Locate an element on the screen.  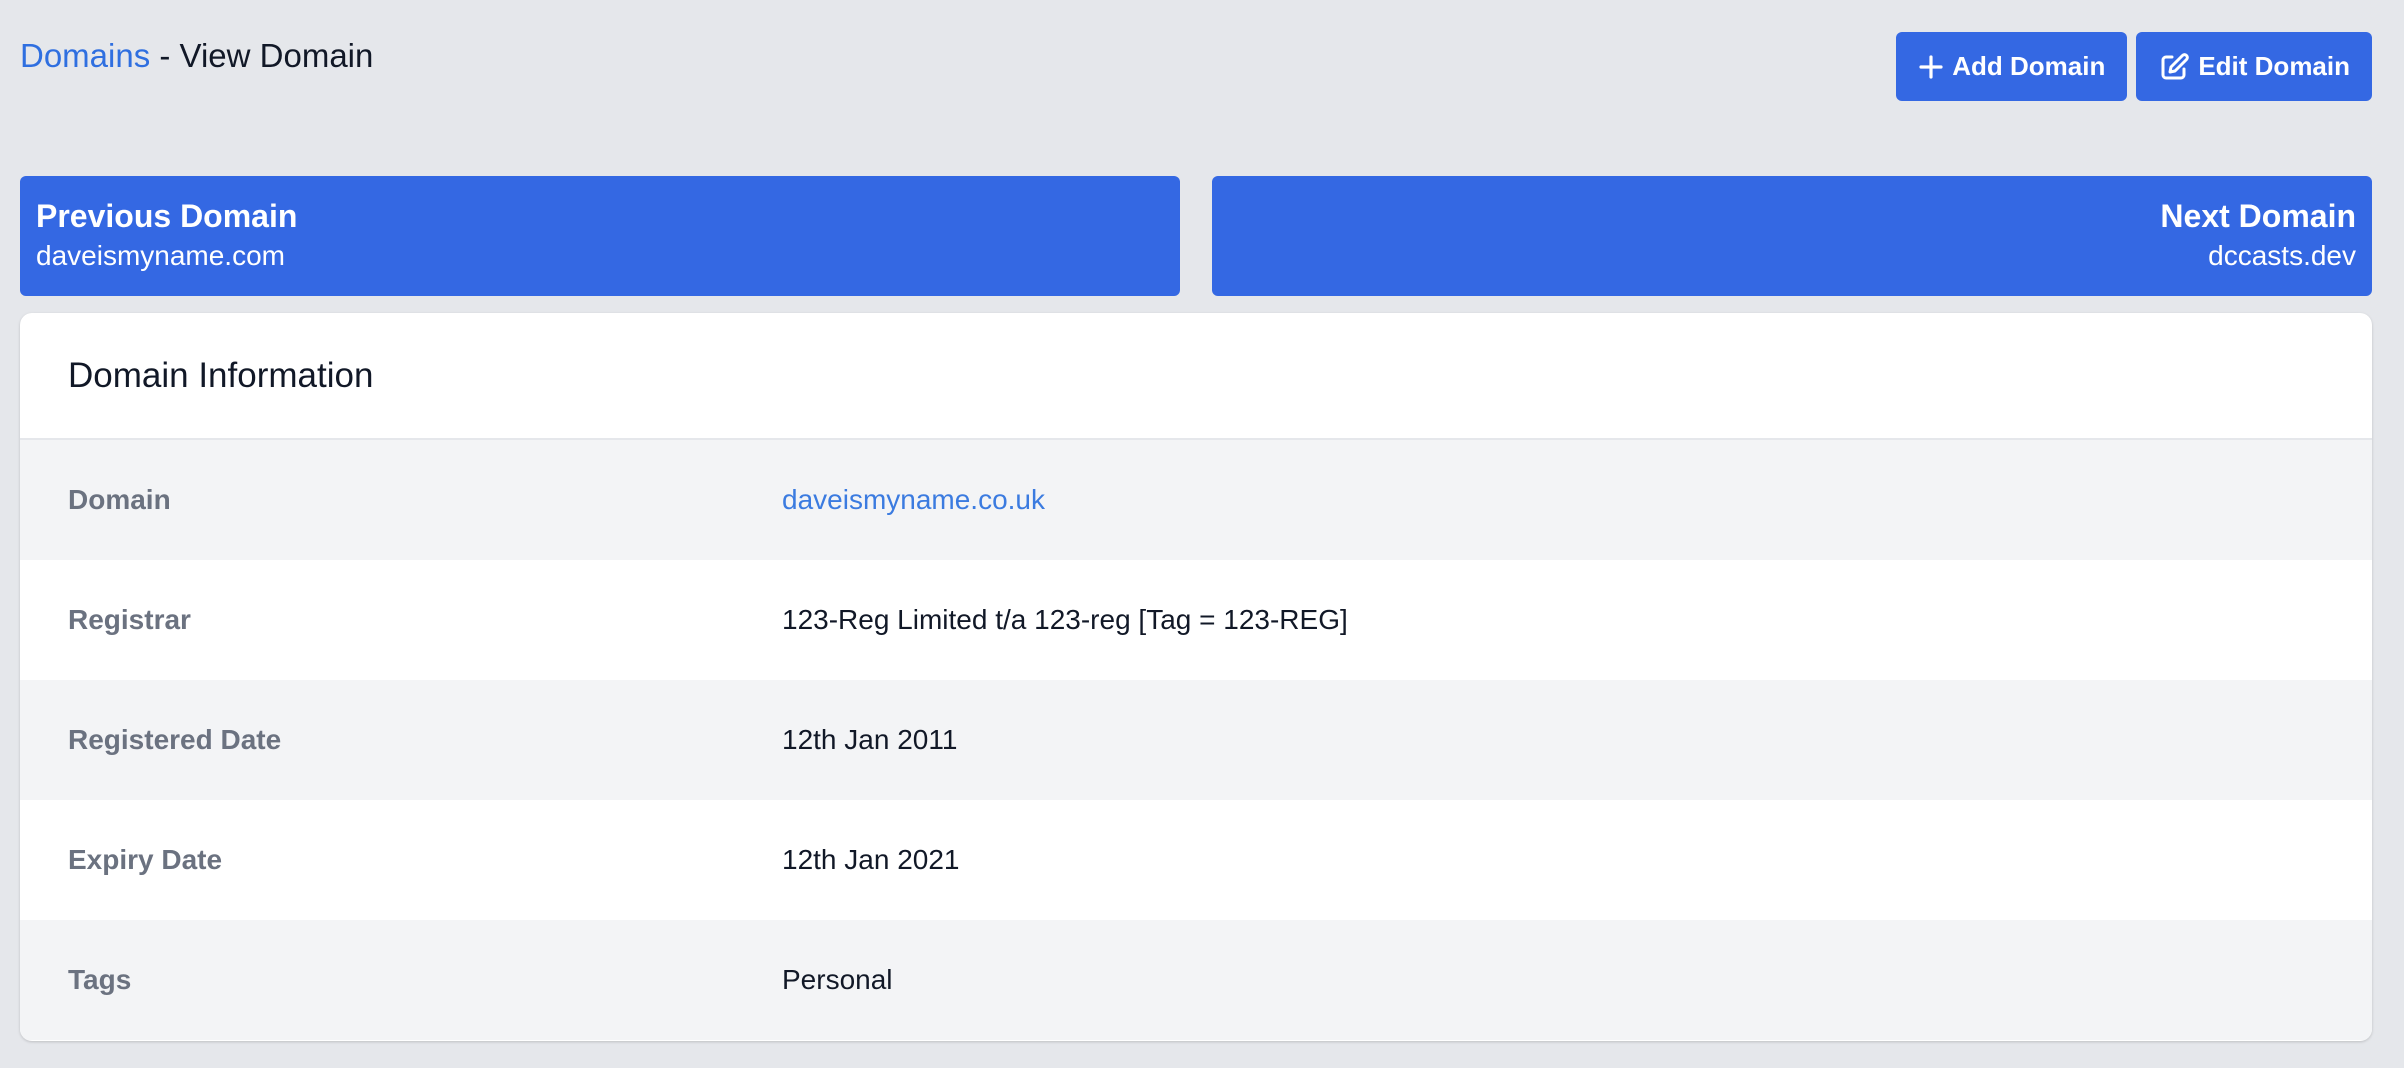
registered-date-value: 12th Jan 2011 is located at coordinates (870, 739).